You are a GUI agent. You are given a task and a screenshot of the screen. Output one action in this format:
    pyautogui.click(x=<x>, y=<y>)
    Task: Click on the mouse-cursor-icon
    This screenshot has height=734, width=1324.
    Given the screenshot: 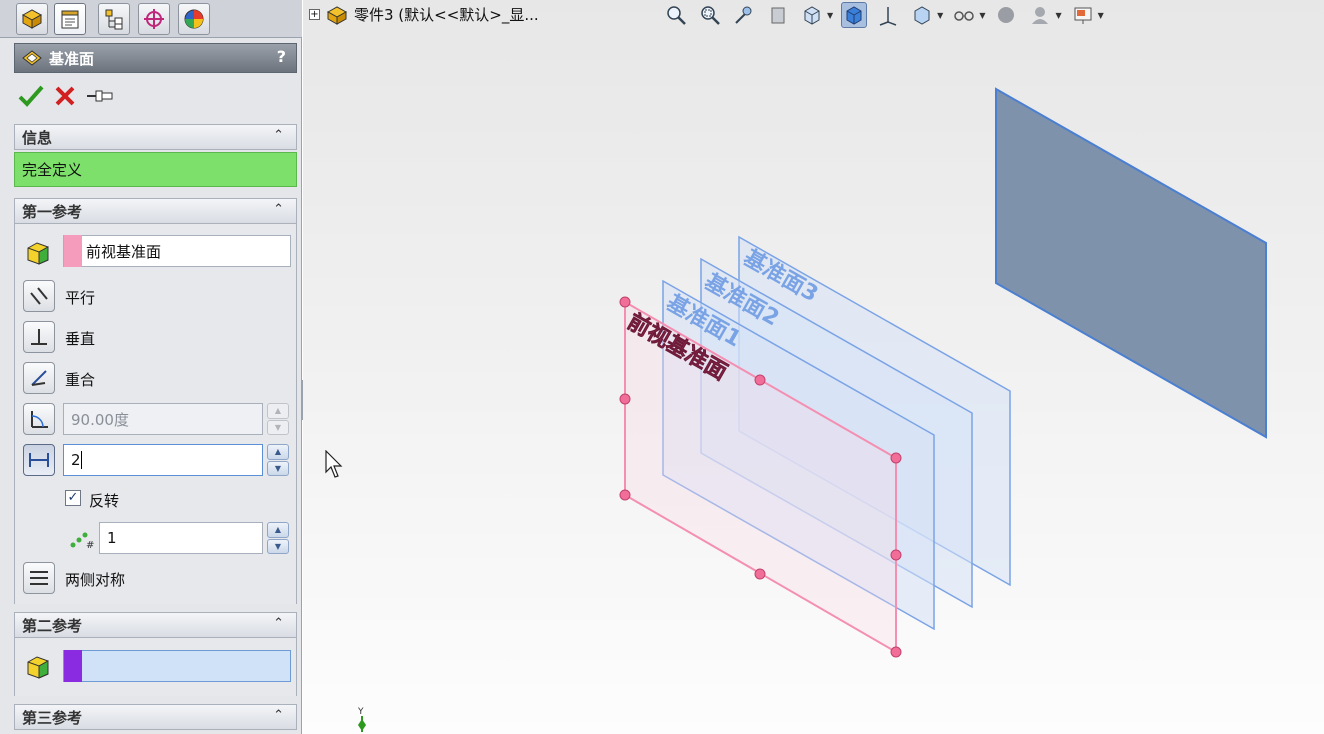 What is the action you would take?
    pyautogui.click(x=334, y=464)
    